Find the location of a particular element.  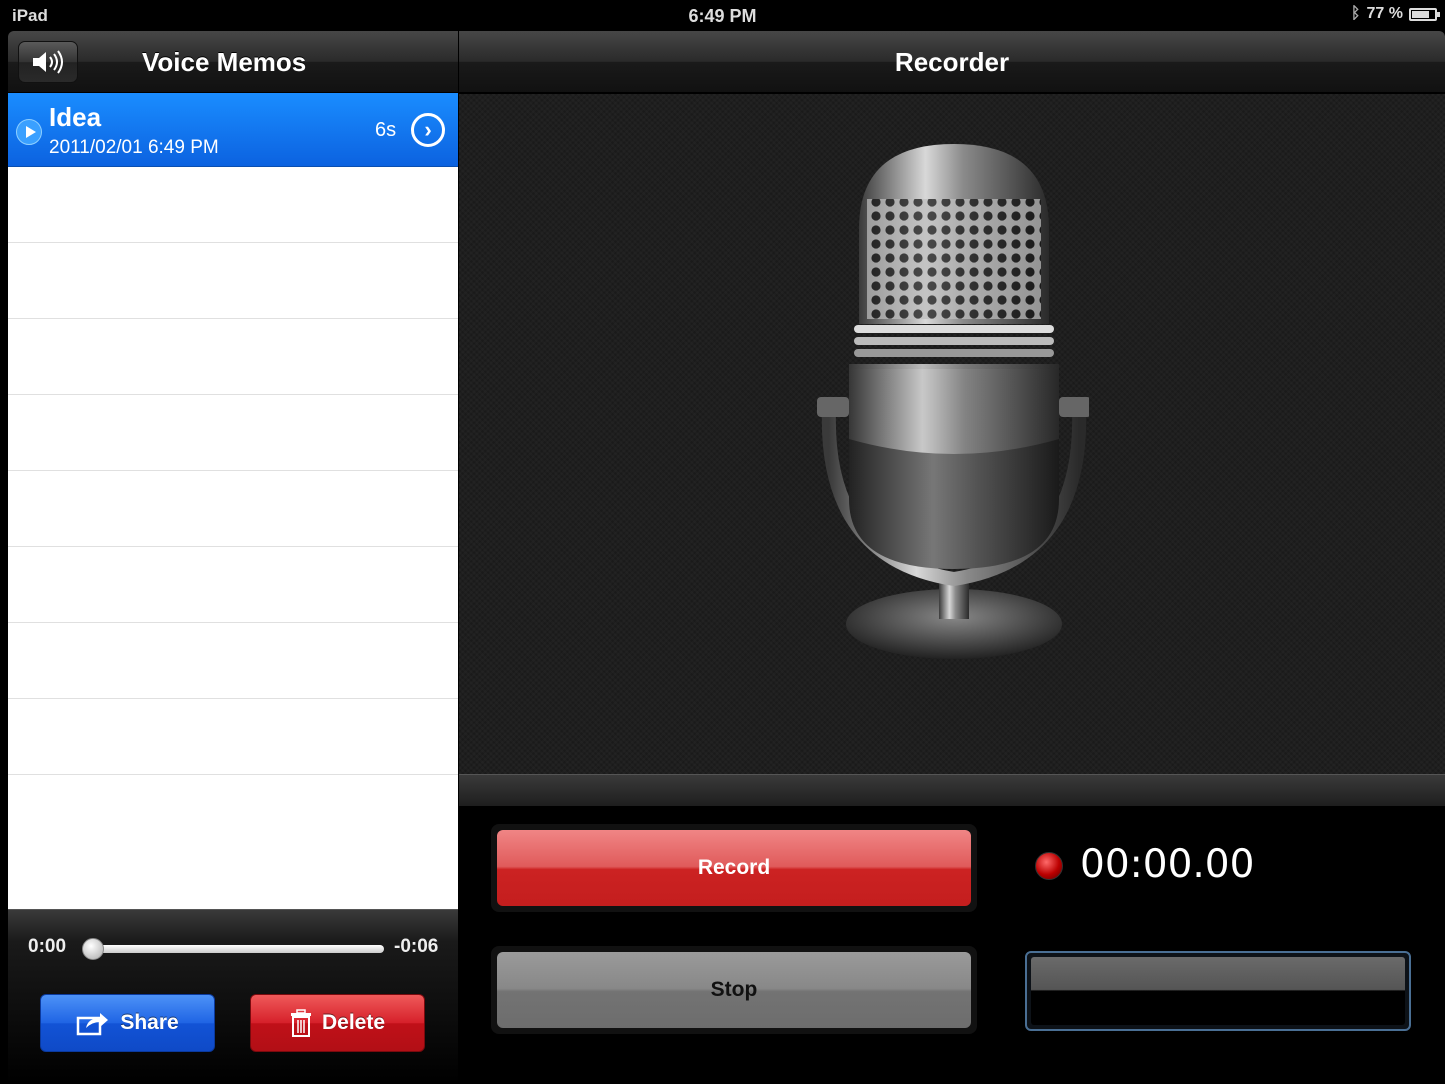

status-right: ᛒ 77 % is located at coordinates (1395, 14).